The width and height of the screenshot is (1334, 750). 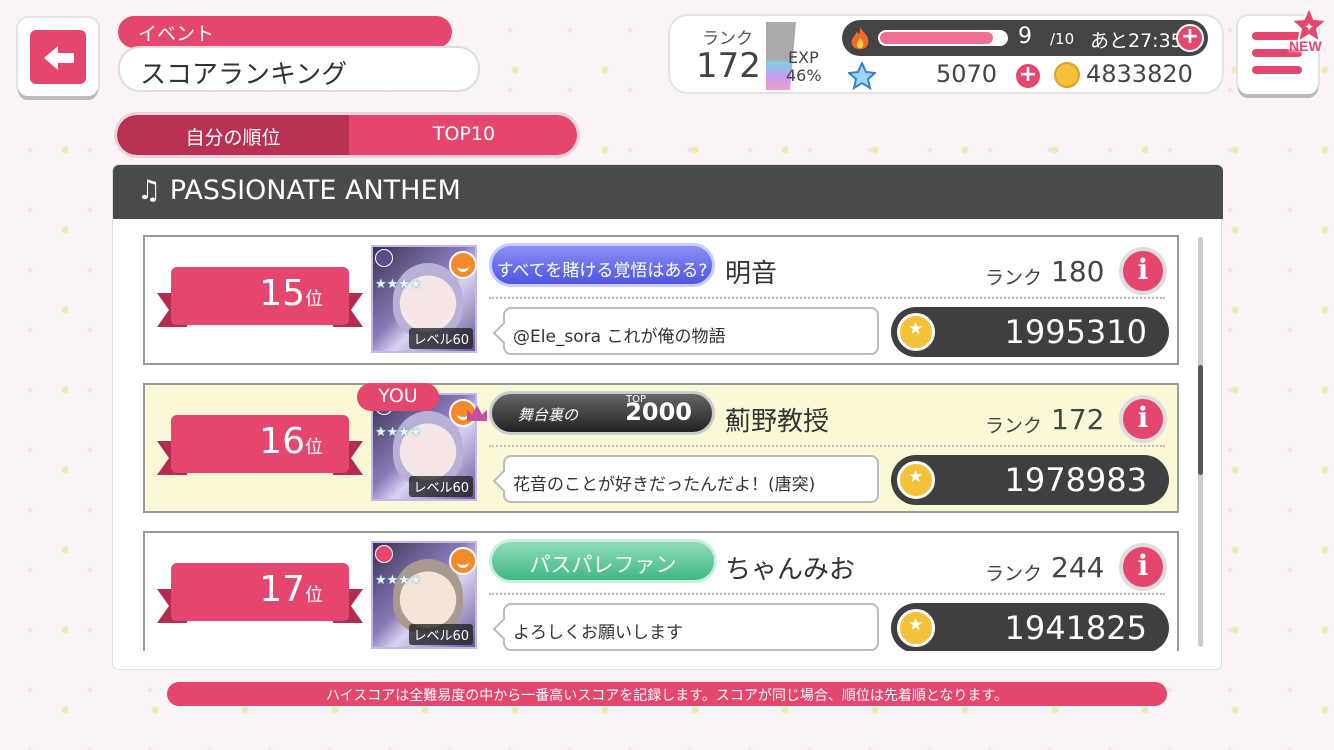 I want to click on player-comment: よろしくお願いします, so click(x=691, y=627).